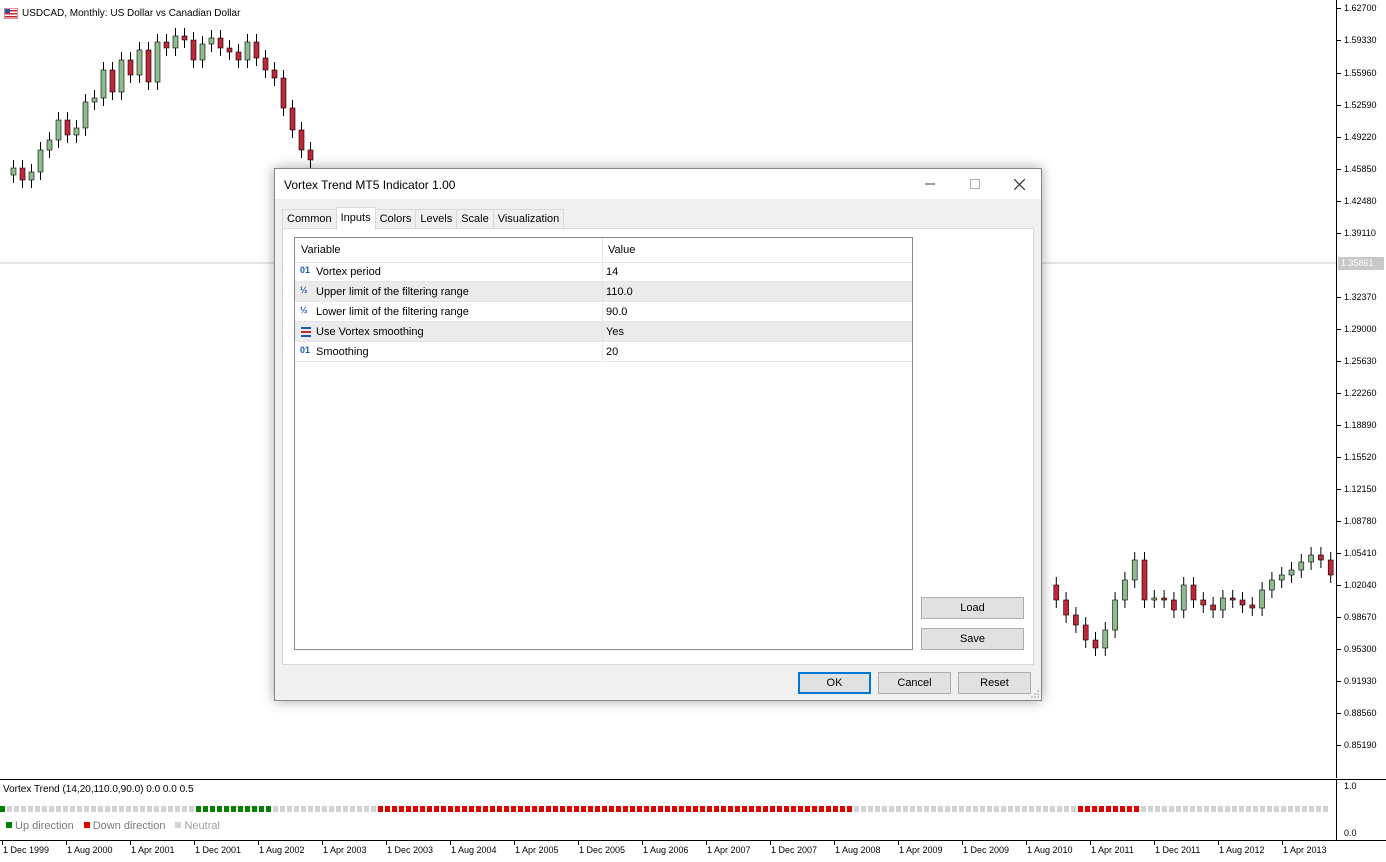 The image size is (1386, 862). I want to click on param-row: 01 Smoothing 20, so click(603, 352).